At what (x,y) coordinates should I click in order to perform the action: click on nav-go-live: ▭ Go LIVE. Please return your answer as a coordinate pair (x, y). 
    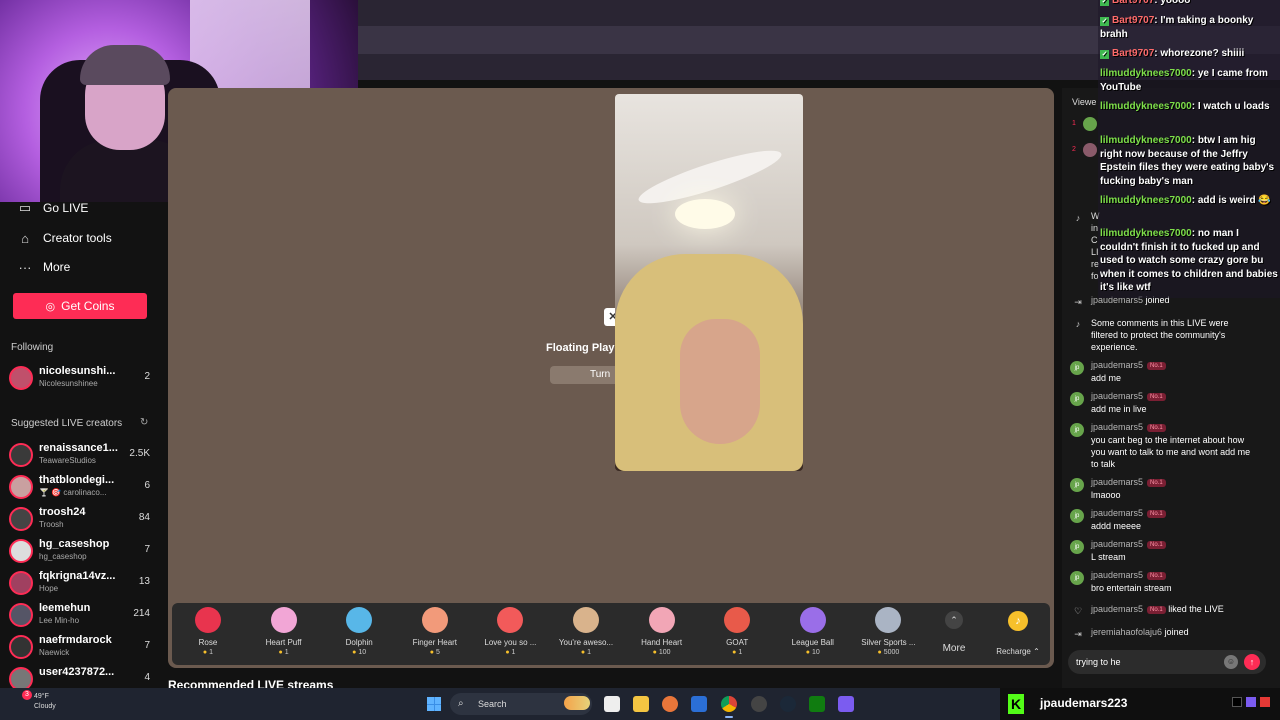
    Looking at the image, I should click on (53, 208).